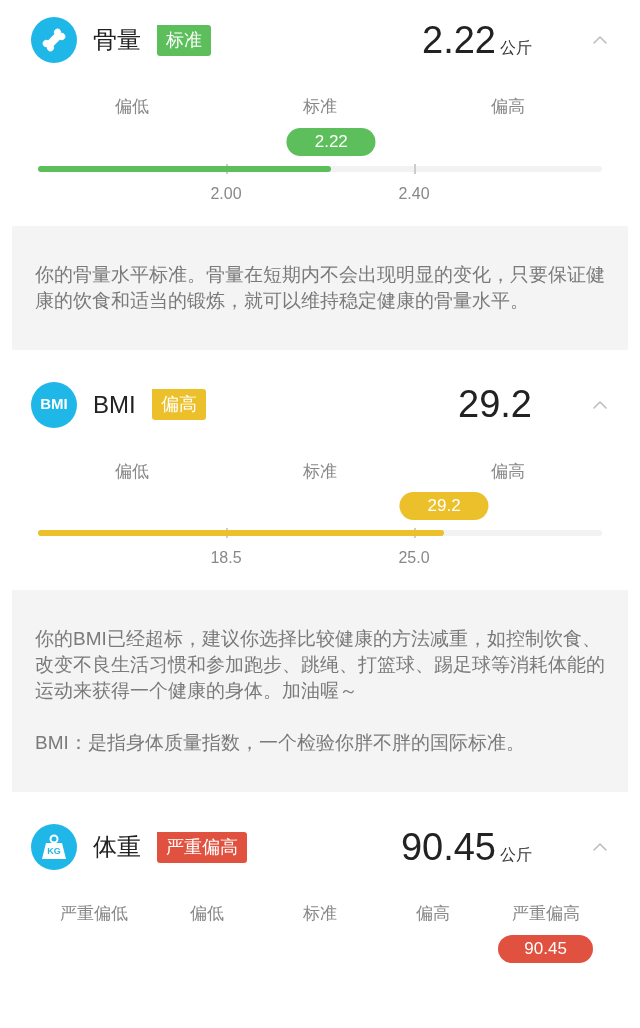 This screenshot has width=640, height=1028. What do you see at coordinates (202, 847) in the screenshot?
I see `status-tag: 严重偏高` at bounding box center [202, 847].